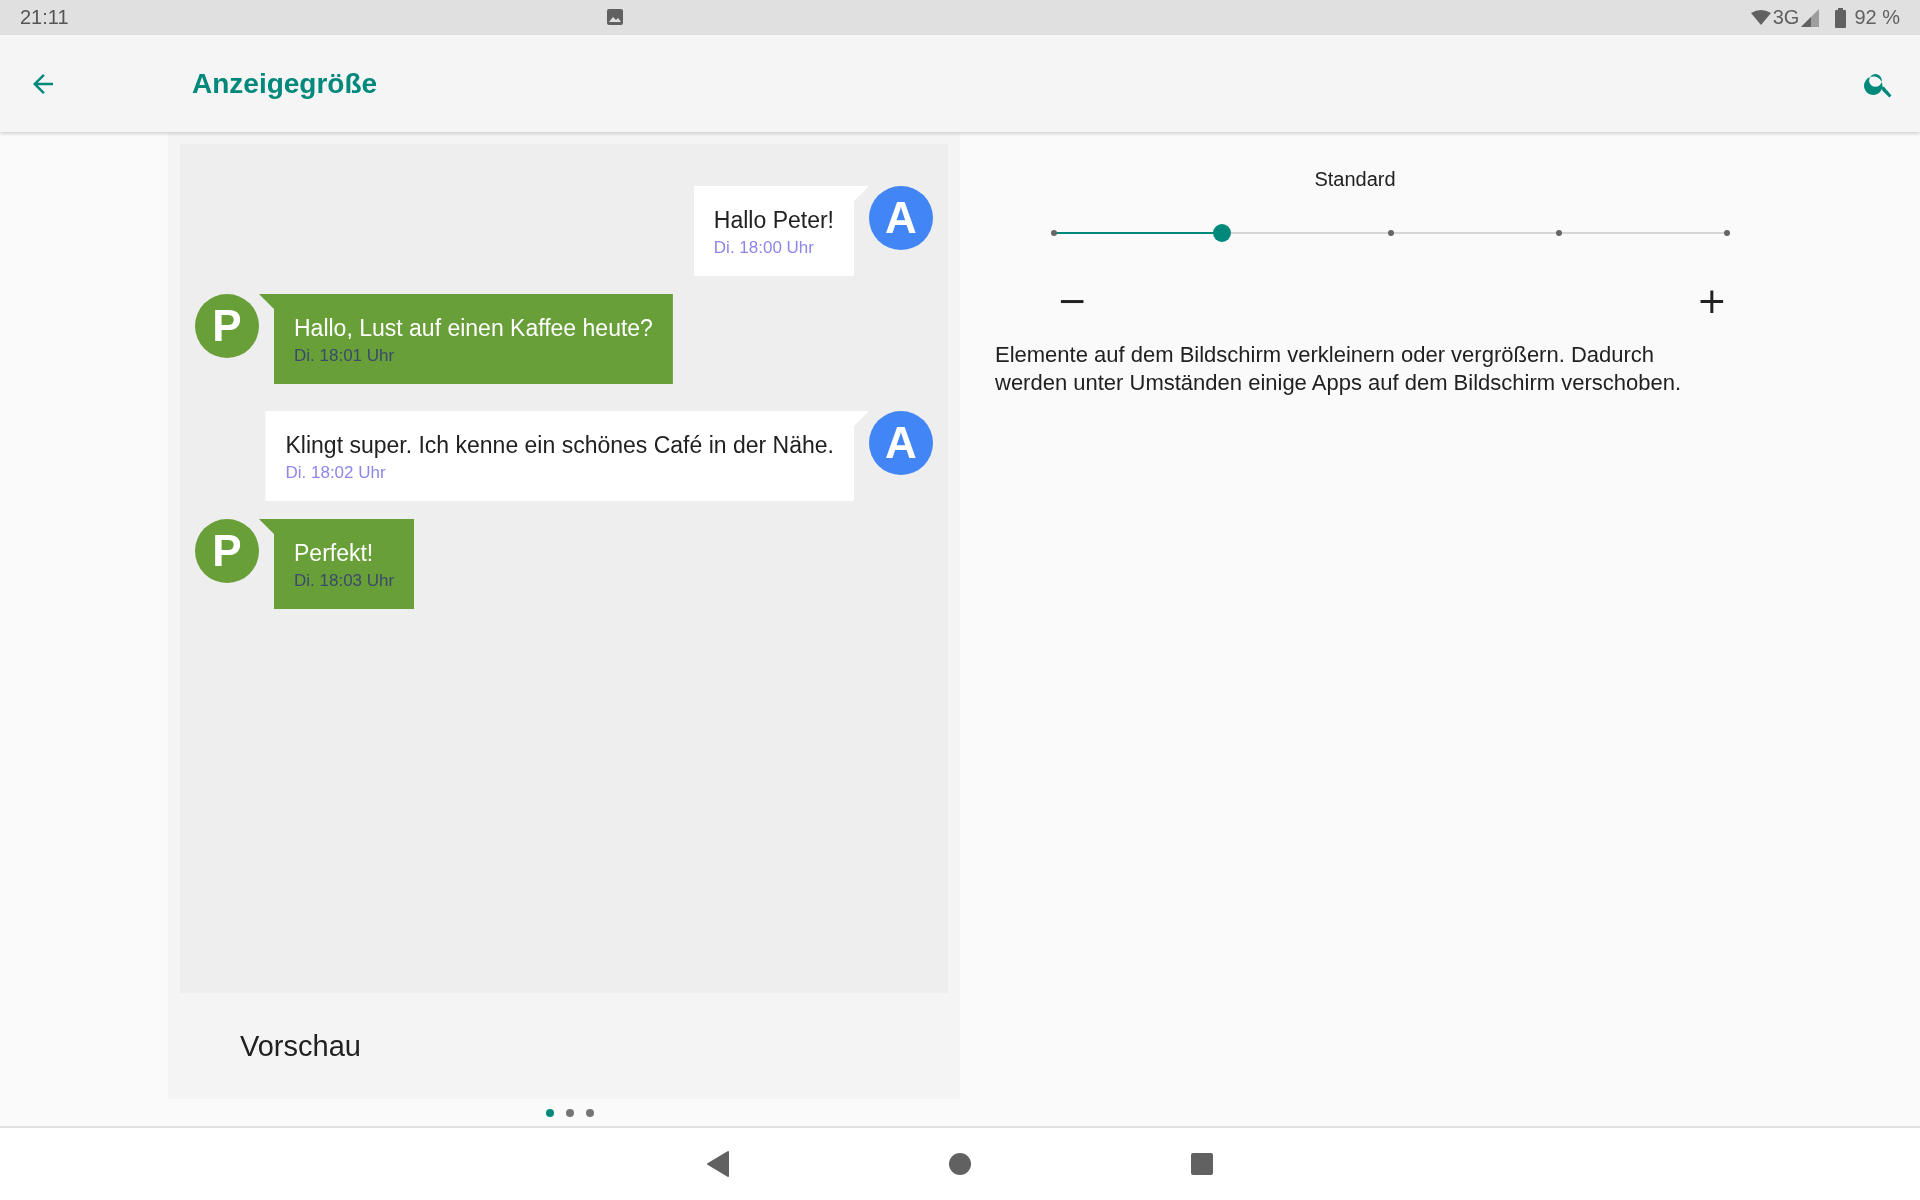  Describe the element at coordinates (1339, 369) in the screenshot. I see `size-description: Elemente auf dem Bildschirm verkleinern oder vergrößern. Dadurch werden unter Umständen einige Apps auf dem Bildschirm verschoben.` at that location.